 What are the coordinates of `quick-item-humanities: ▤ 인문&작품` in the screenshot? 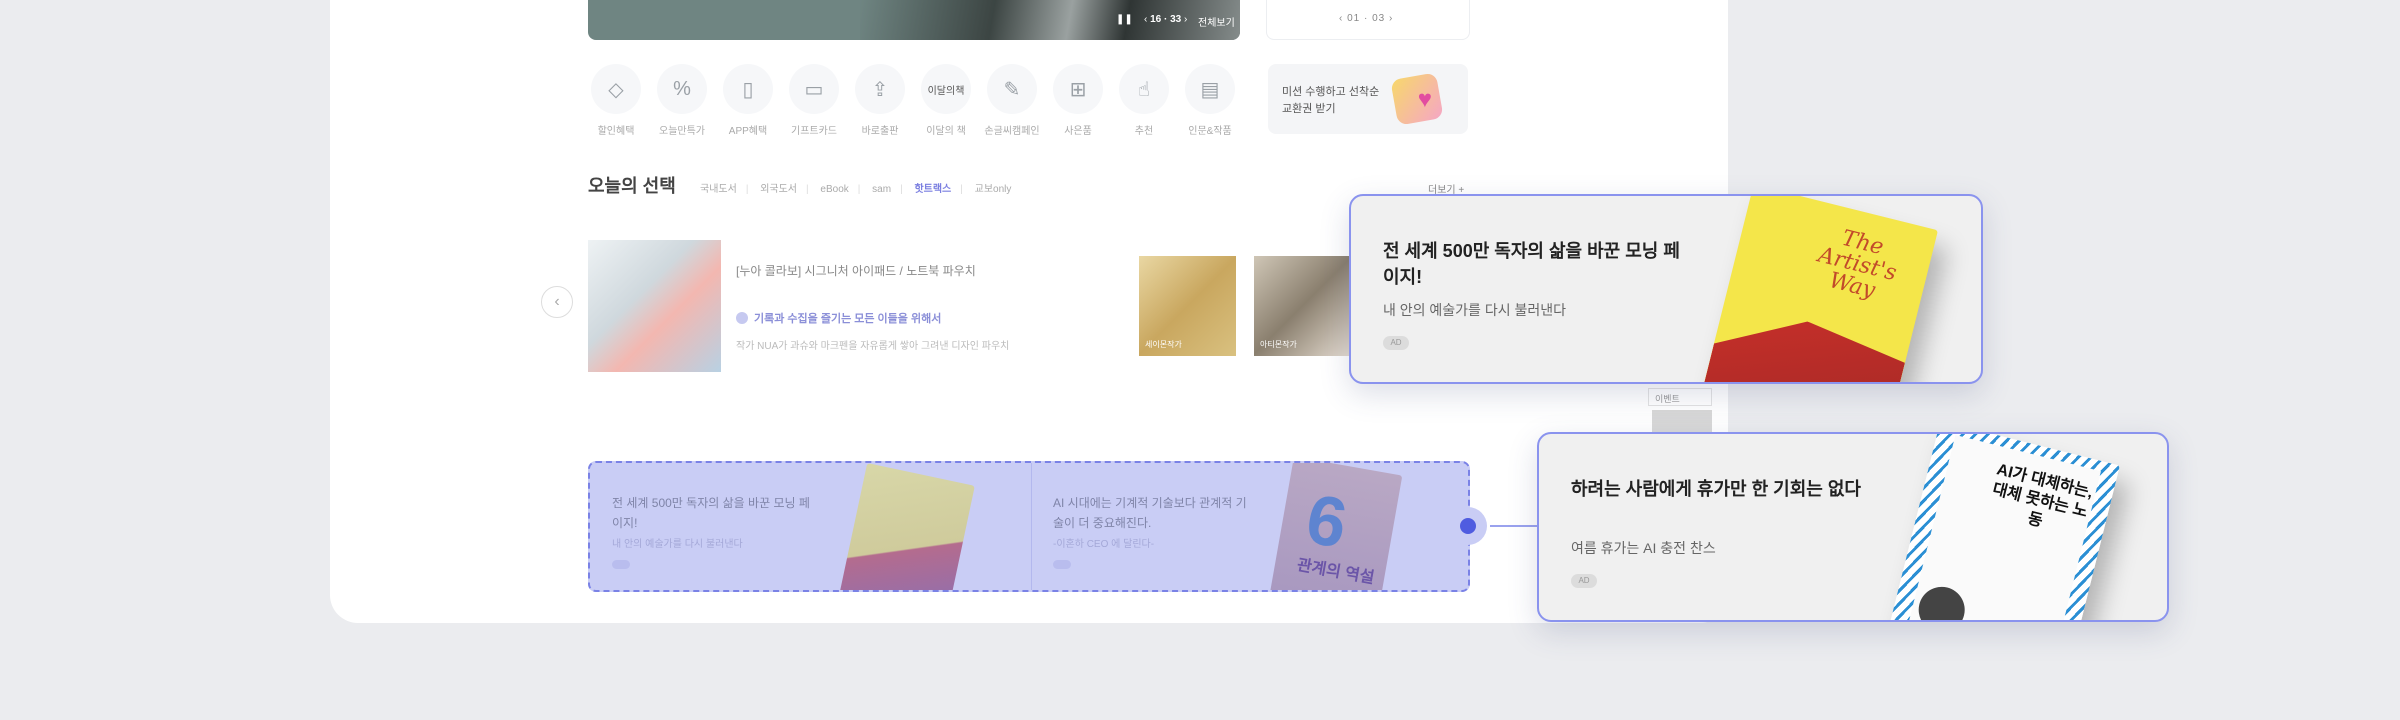 It's located at (1210, 100).